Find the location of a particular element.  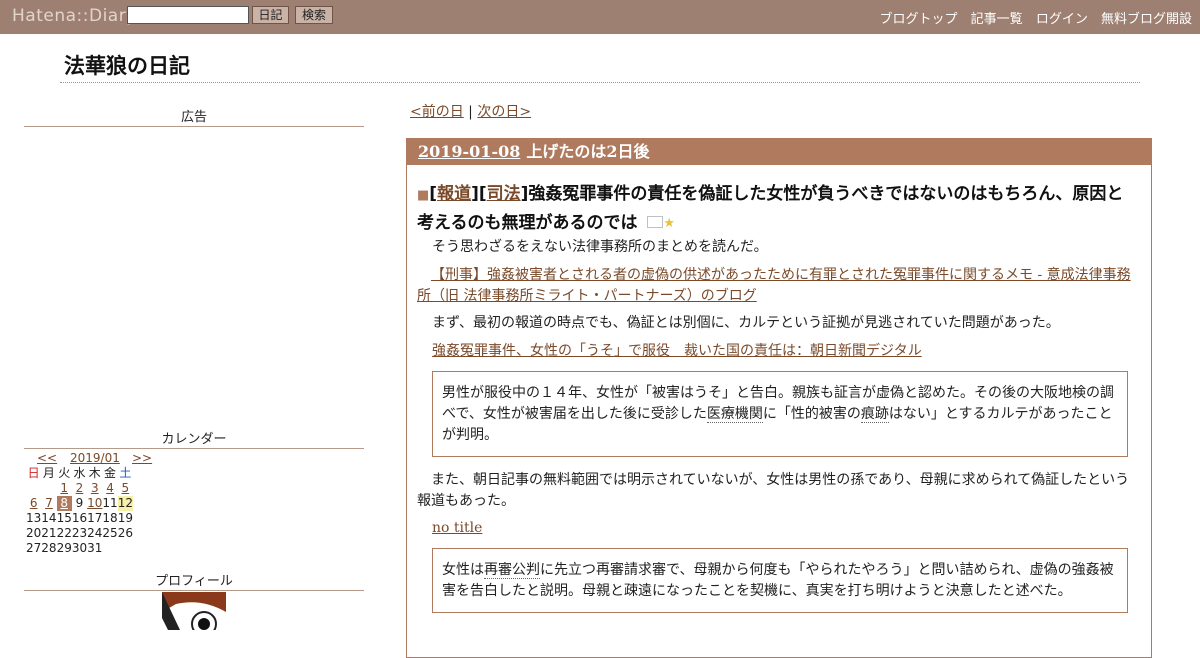

prev-day-link: <前の日 is located at coordinates (437, 112).